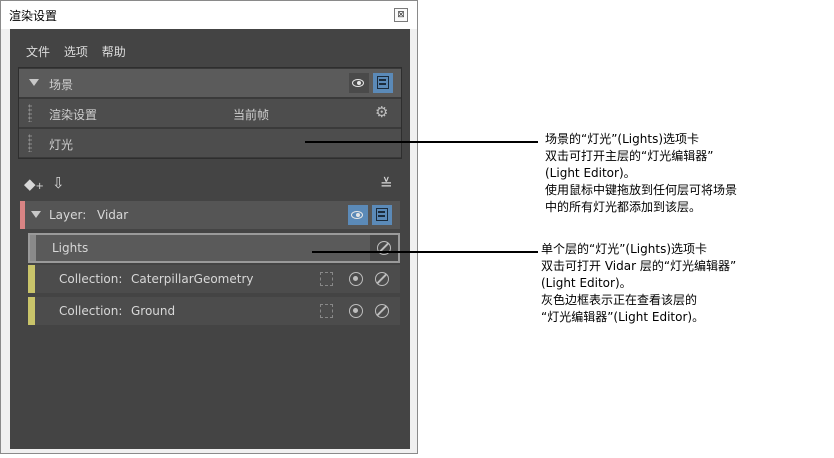 The width and height of the screenshot is (834, 458). I want to click on collection-name: CaterpillarGeometry, so click(192, 279).